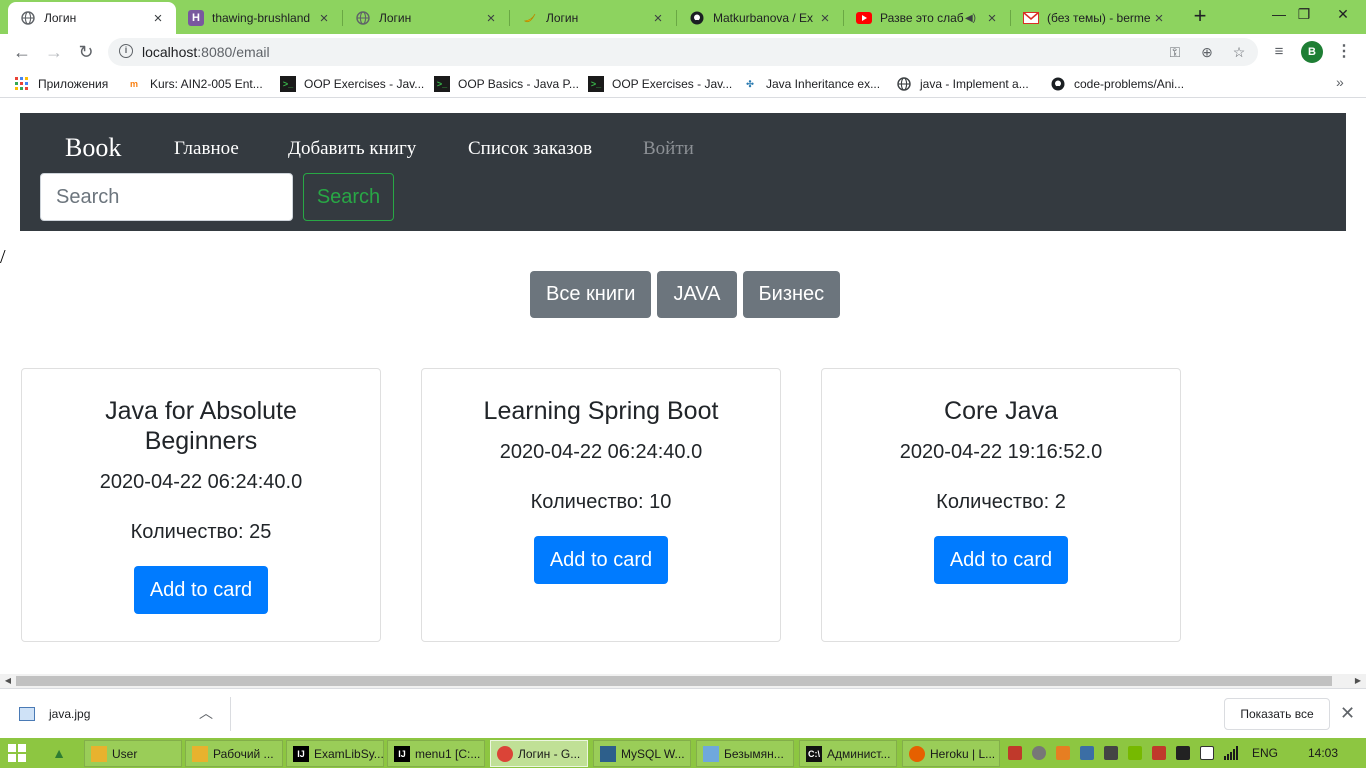 The height and width of the screenshot is (768, 1366). What do you see at coordinates (1323, 753) in the screenshot?
I see `clock: 14:03` at bounding box center [1323, 753].